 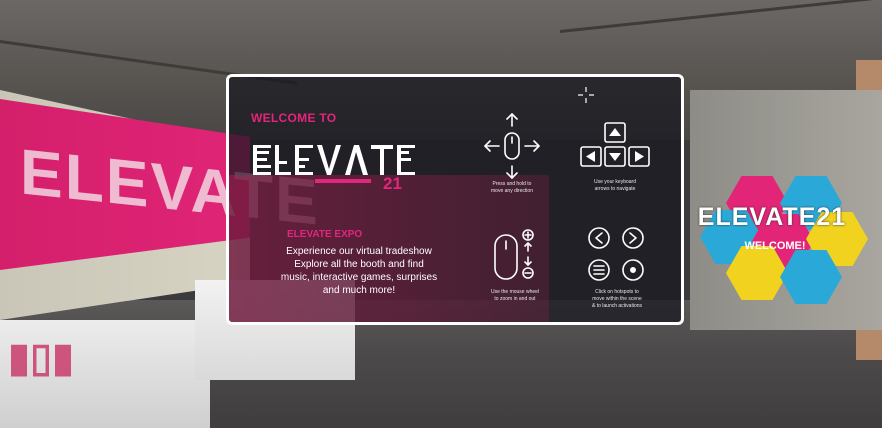 What do you see at coordinates (334, 168) in the screenshot?
I see `elevate-logo: 21` at bounding box center [334, 168].